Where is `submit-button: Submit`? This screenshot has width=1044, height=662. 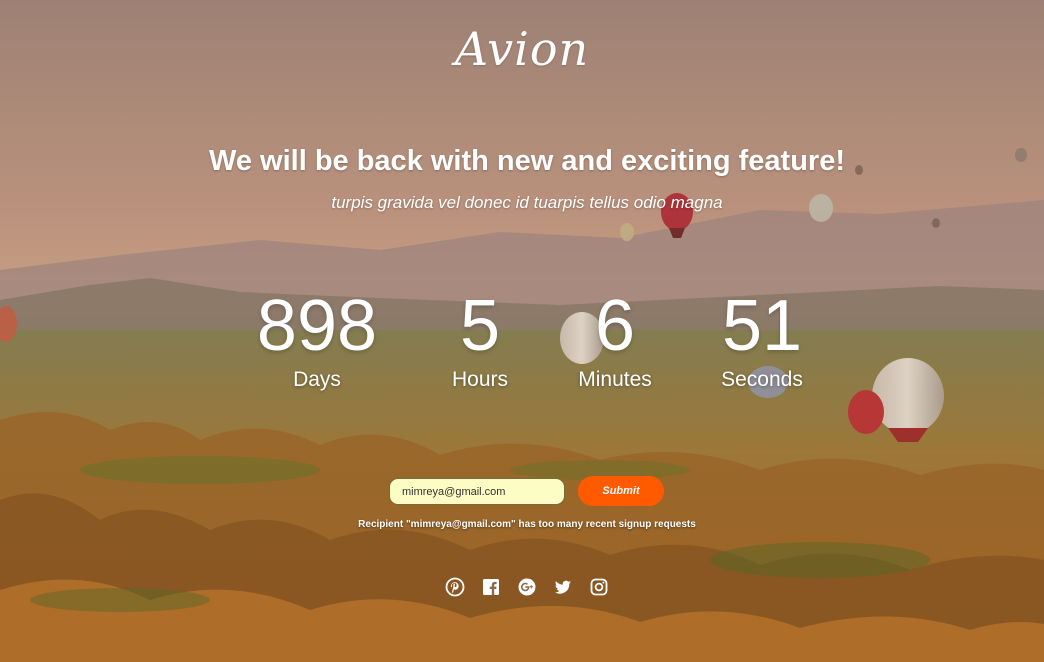
submit-button: Submit is located at coordinates (621, 491).